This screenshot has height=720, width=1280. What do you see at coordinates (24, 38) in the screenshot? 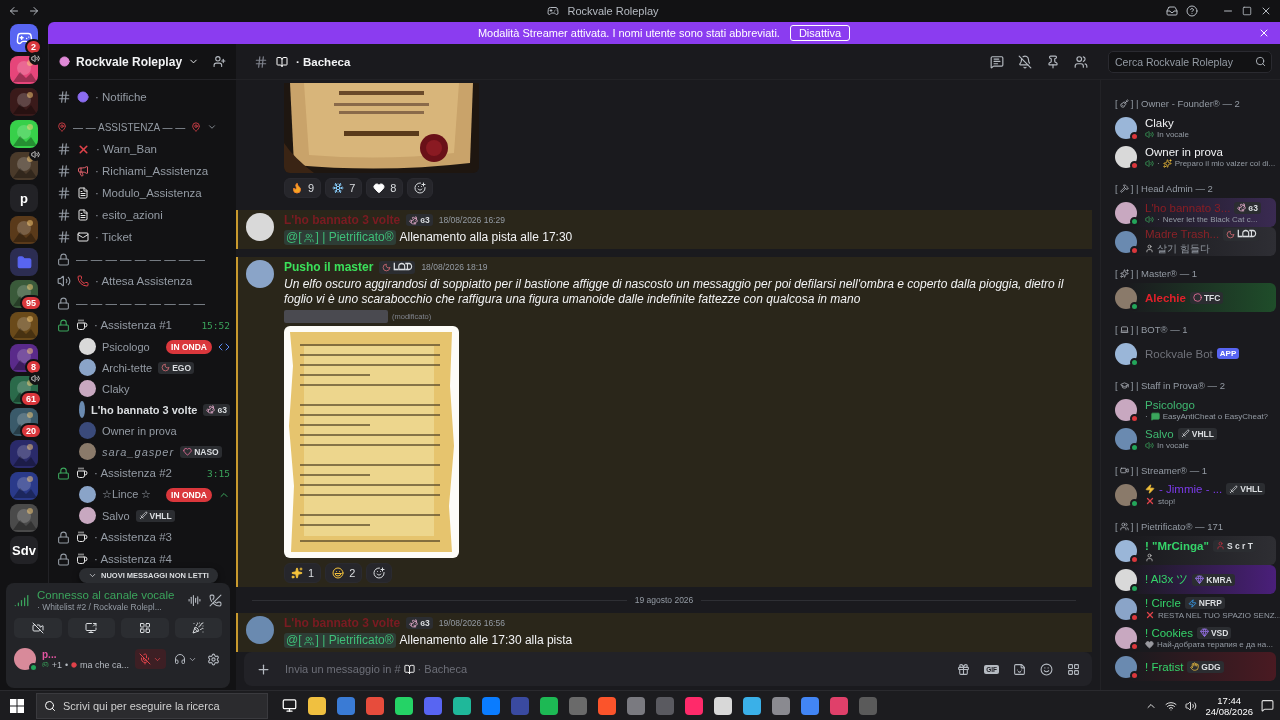
I see `server-icon: 2` at bounding box center [24, 38].